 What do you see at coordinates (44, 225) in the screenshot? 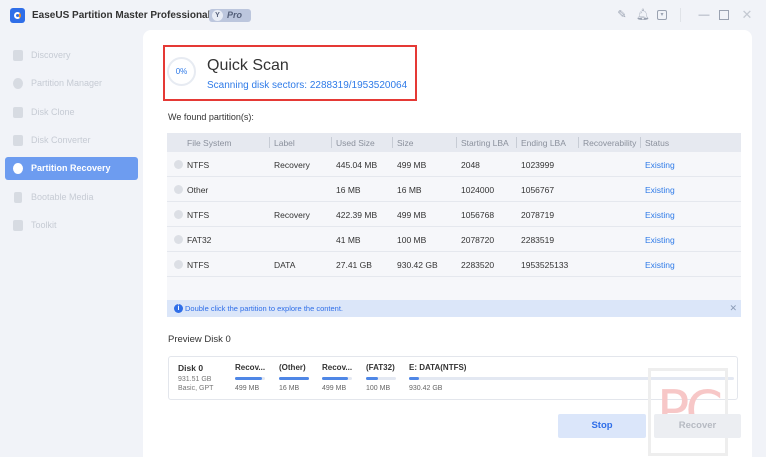
I see `sidebar-item-label: Toolkit` at bounding box center [44, 225].